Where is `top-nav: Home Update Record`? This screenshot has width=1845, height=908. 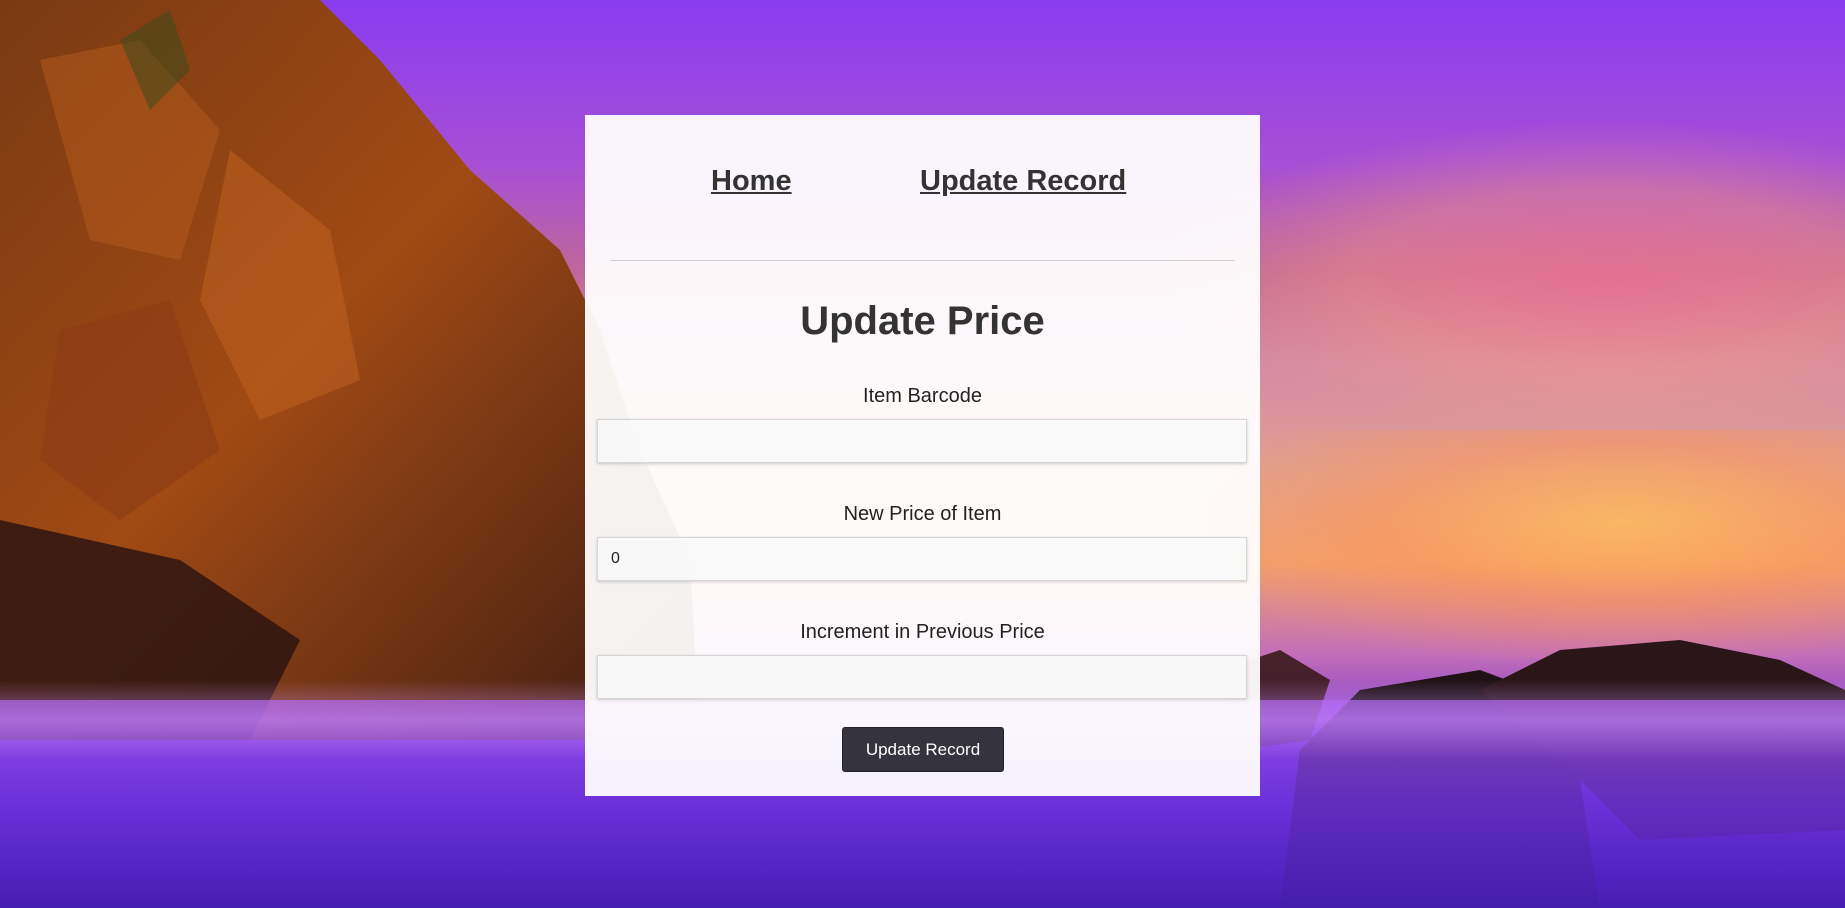 top-nav: Home Update Record is located at coordinates (922, 190).